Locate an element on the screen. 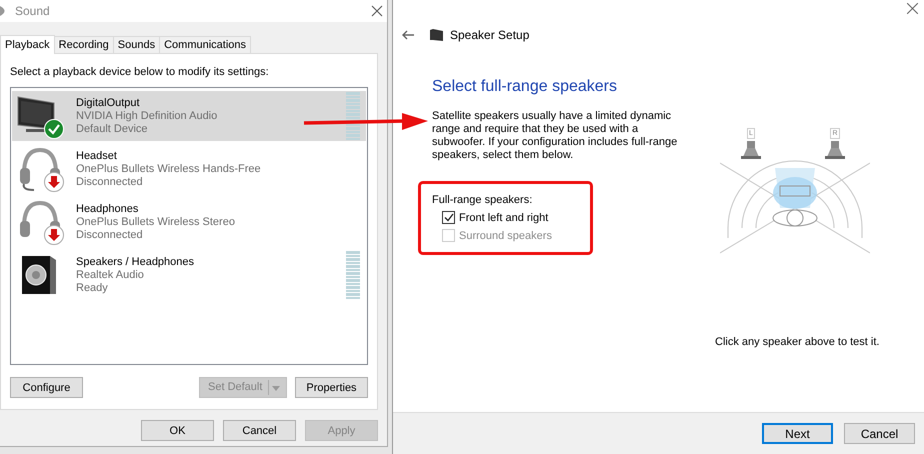  dialog-button: Next is located at coordinates (797, 433).